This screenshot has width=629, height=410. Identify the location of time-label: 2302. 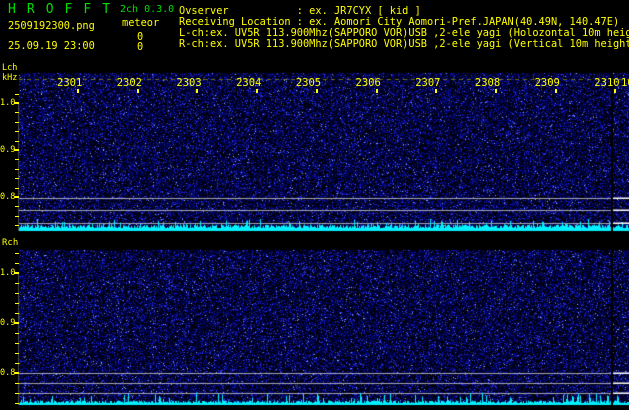
(129, 83).